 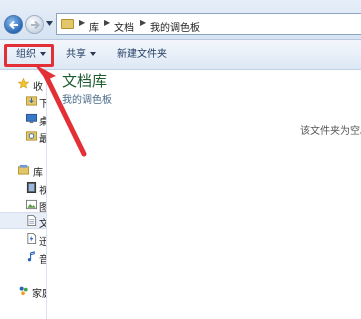 I want to click on annotation-arrow, so click(x=60, y=110).